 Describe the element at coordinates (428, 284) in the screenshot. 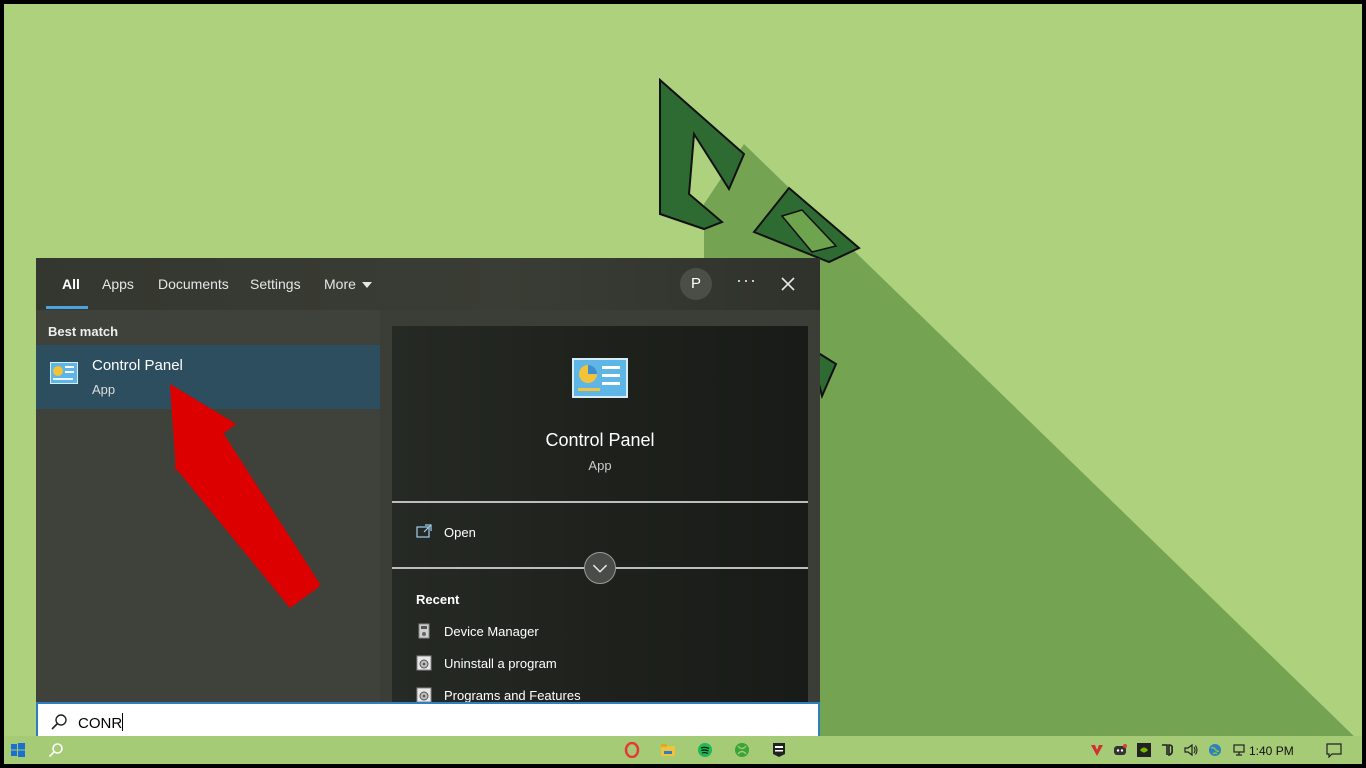

I see `search-filter-bar: All Apps Documents Settings More P ···` at that location.